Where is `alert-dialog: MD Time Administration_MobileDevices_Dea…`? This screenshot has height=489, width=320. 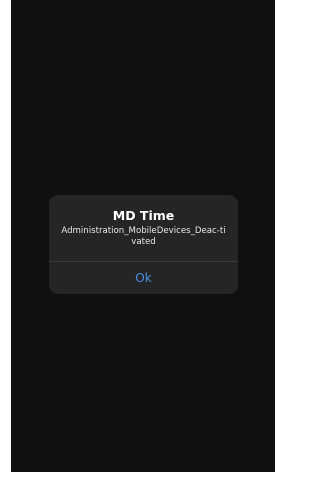
alert-dialog: MD Time Administration_MobileDevices_Dea… is located at coordinates (143, 244).